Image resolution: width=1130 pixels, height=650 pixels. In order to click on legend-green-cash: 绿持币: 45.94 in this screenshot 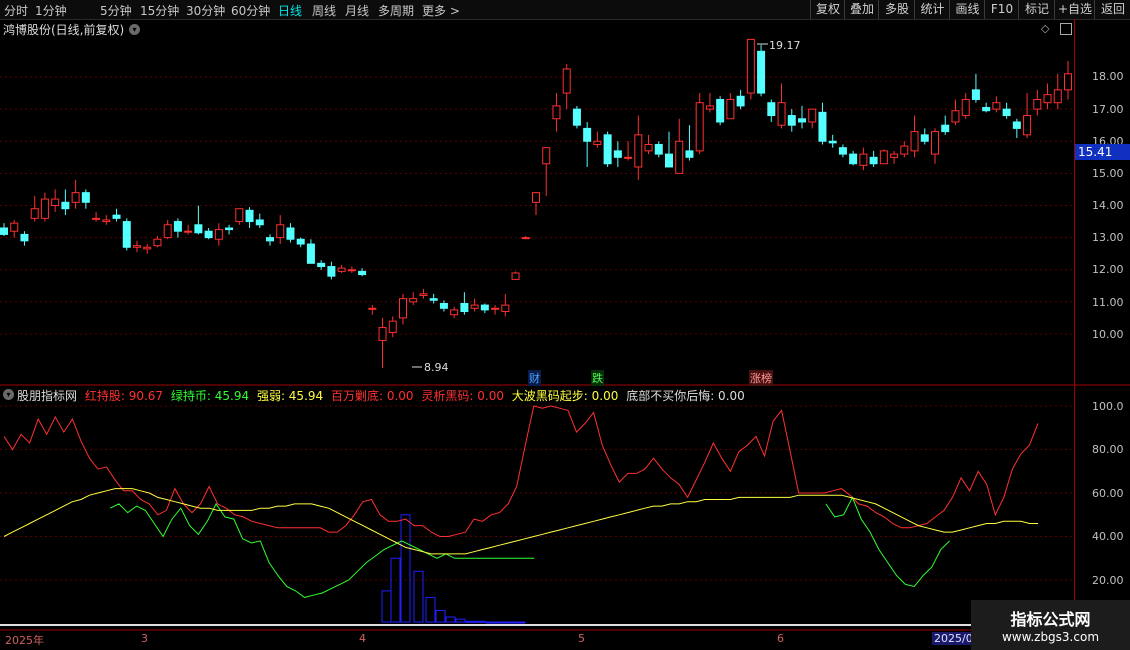, I will do `click(210, 396)`.